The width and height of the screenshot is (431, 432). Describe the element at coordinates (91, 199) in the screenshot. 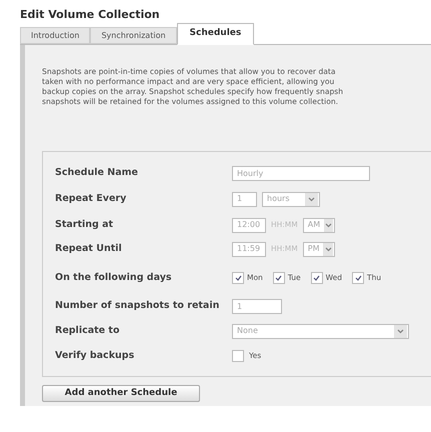

I see `field-label: Repeat Every` at that location.